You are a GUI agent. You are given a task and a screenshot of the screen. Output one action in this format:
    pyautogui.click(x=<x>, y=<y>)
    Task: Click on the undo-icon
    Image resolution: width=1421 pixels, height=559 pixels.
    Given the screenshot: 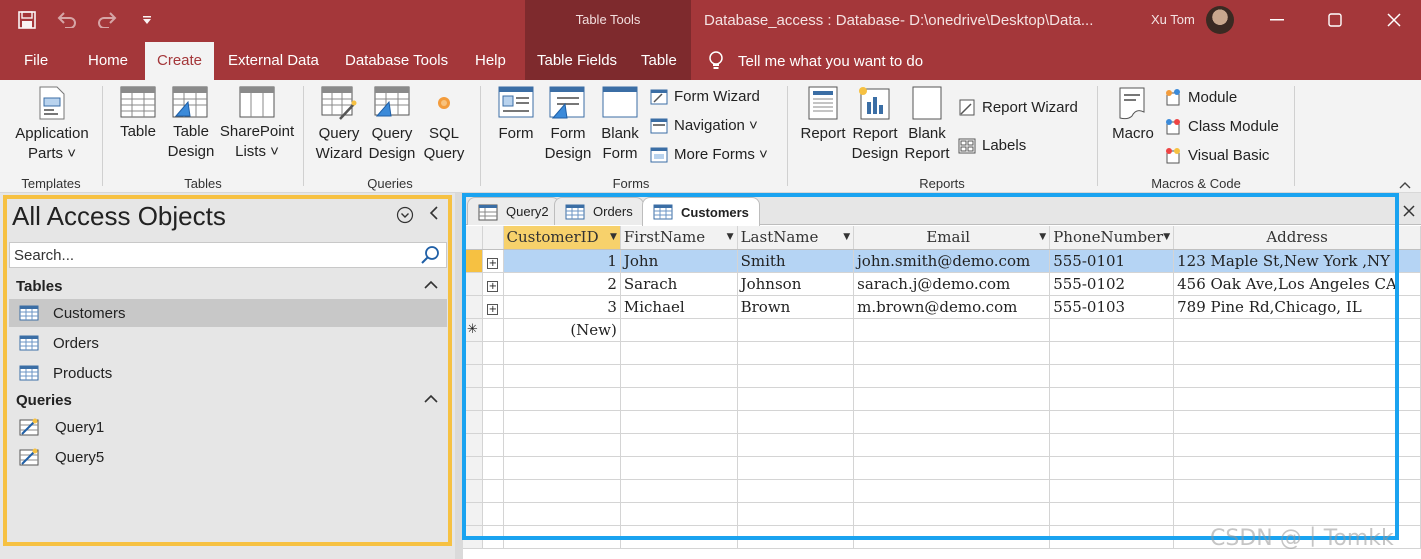 What is the action you would take?
    pyautogui.click(x=67, y=20)
    